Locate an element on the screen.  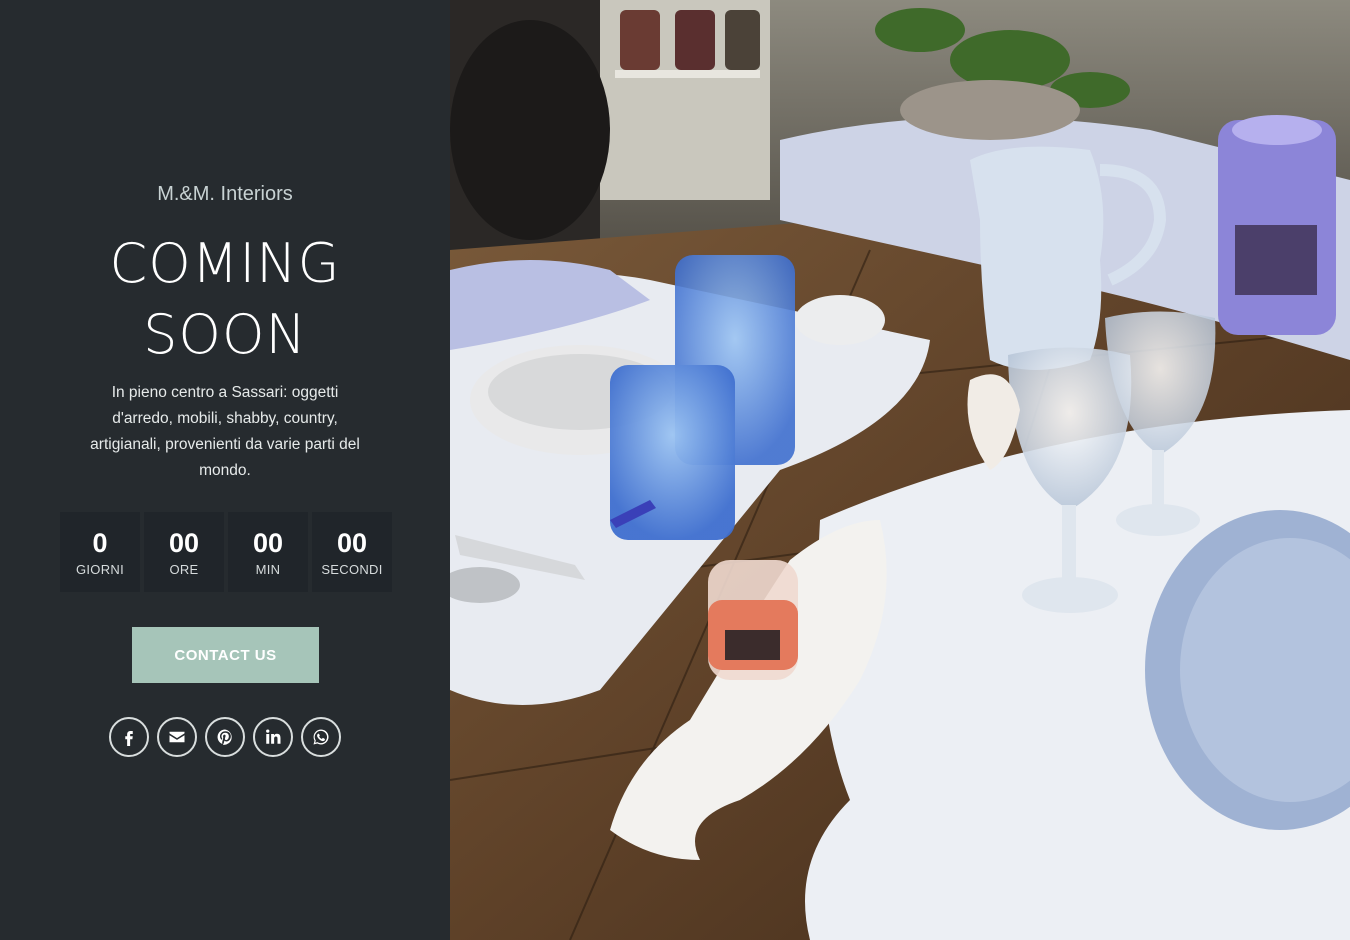
social-links is located at coordinates (225, 737).